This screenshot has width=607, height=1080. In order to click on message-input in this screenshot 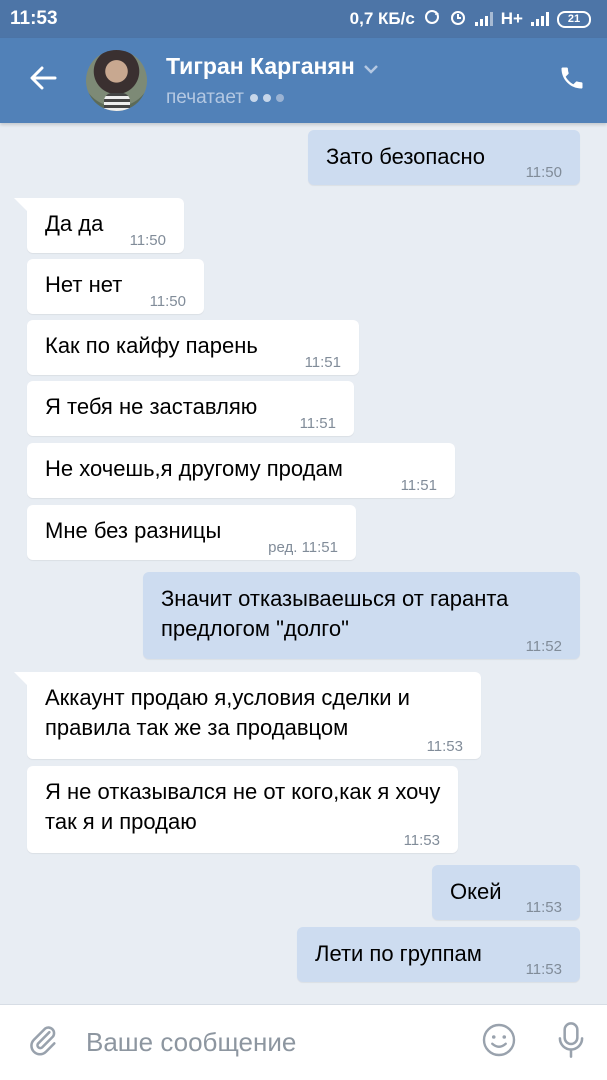, I will do `click(274, 1042)`.